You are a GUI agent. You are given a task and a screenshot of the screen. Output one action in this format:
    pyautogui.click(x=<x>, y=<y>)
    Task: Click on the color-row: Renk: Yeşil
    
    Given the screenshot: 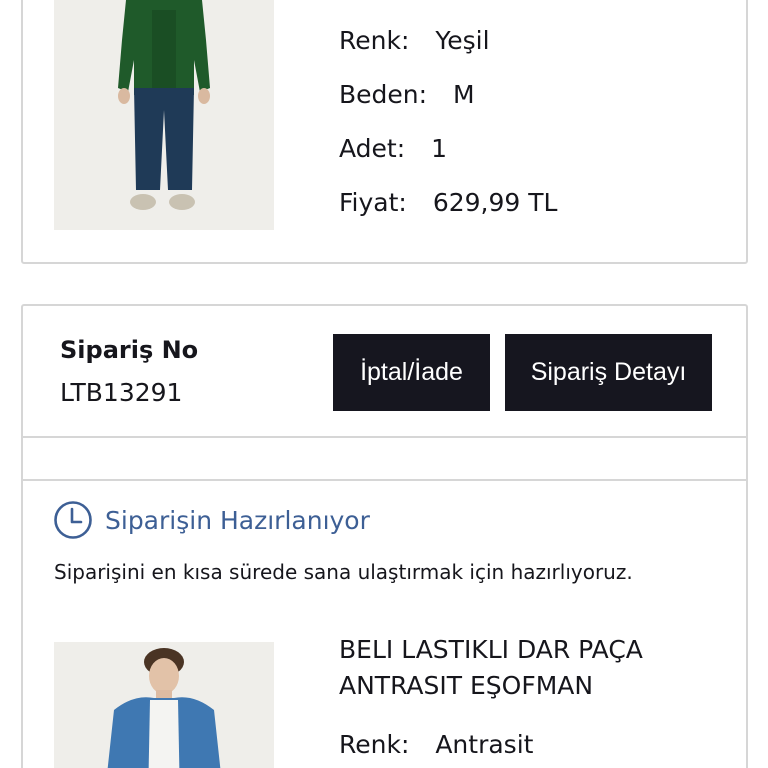 What is the action you would take?
    pyautogui.click(x=414, y=41)
    